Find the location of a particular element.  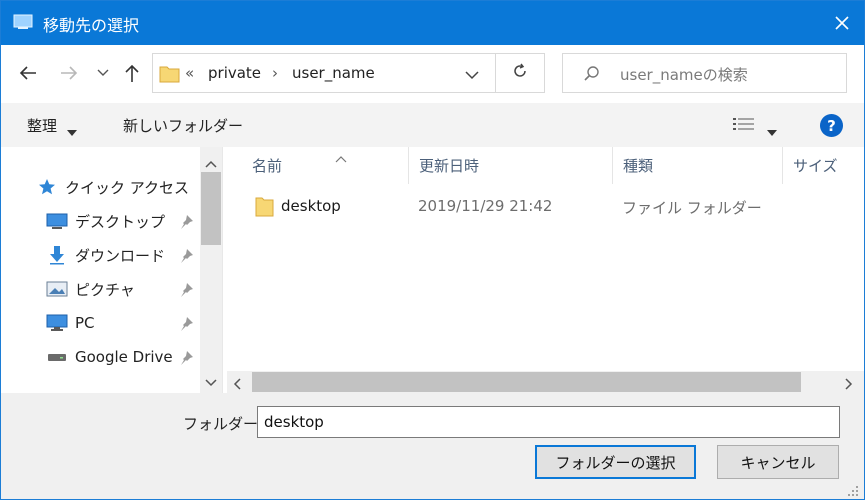

search-box: user_nameの検索 is located at coordinates (704, 73).